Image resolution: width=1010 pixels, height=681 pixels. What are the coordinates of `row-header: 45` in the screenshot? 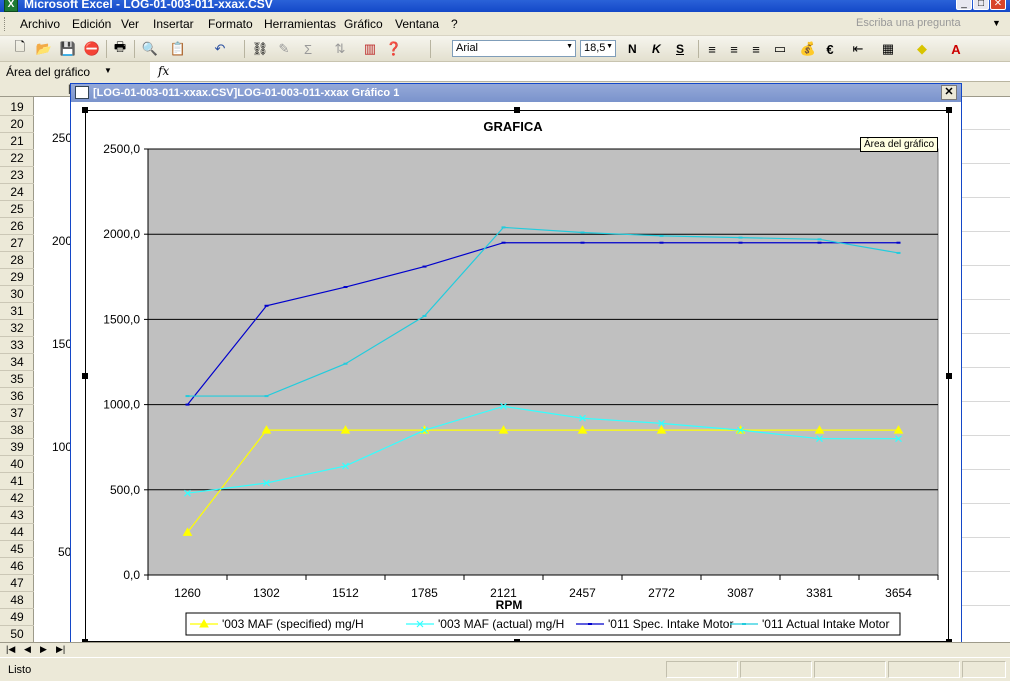 It's located at (17, 549).